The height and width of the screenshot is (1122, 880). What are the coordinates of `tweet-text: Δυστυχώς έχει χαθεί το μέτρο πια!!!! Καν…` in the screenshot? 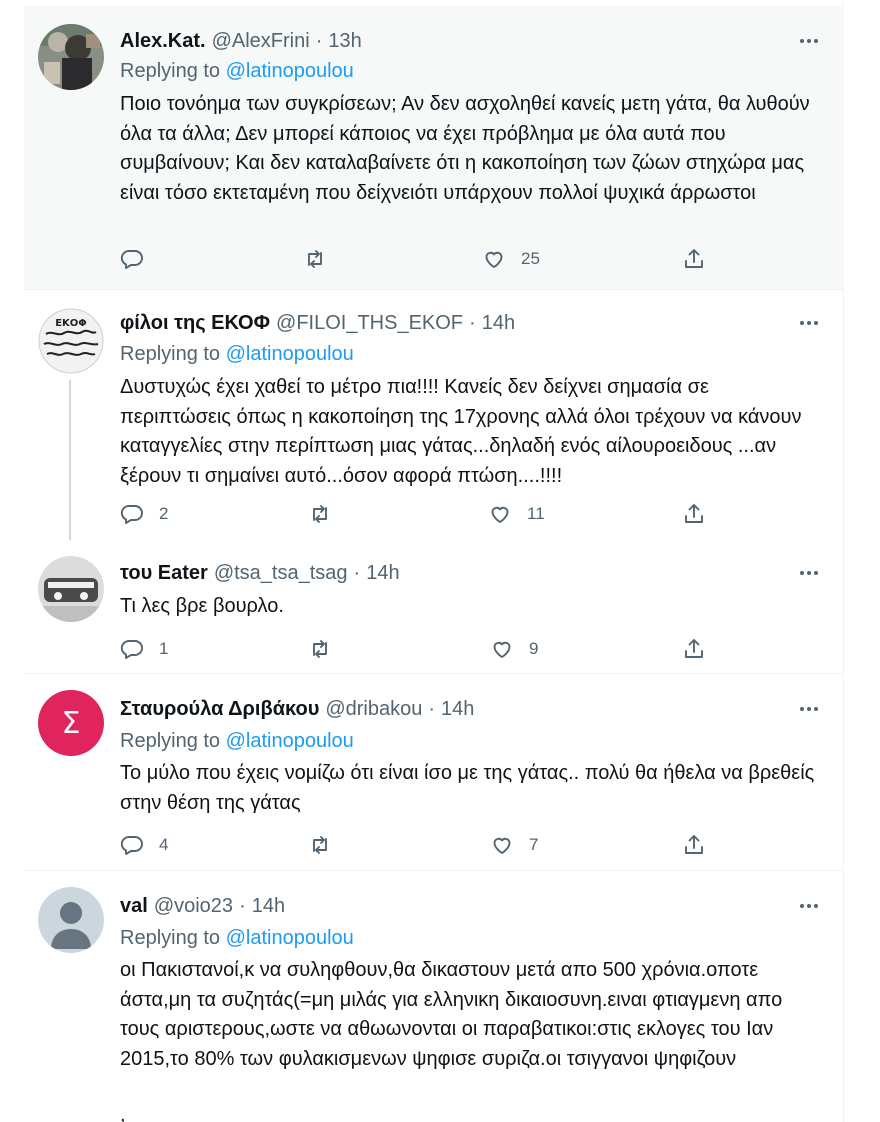 It's located at (461, 431).